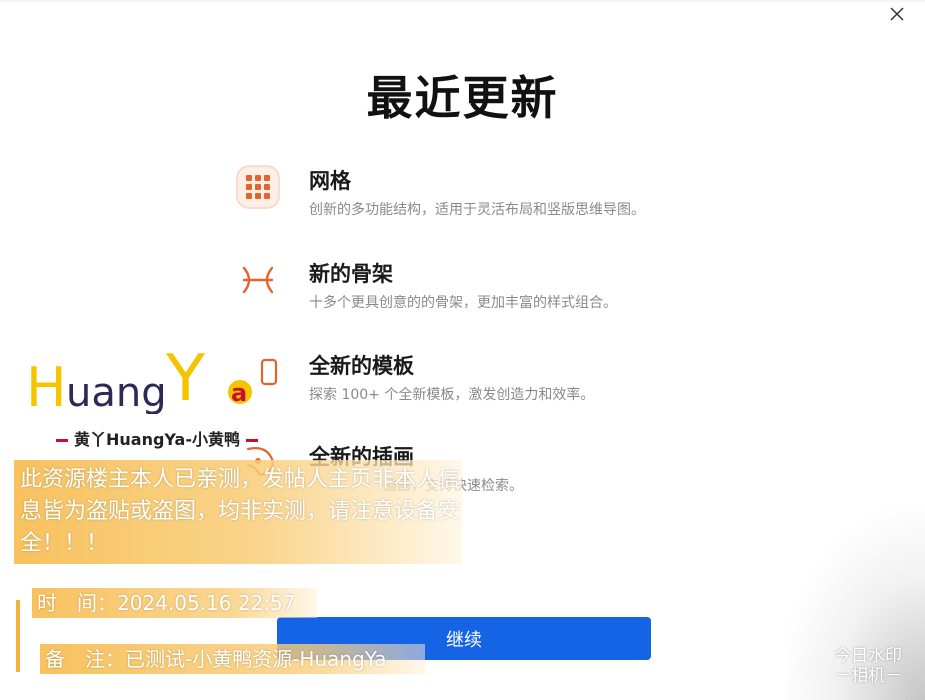 The image size is (925, 700). Describe the element at coordinates (351, 274) in the screenshot. I see `feature-title: 新的骨架` at that location.